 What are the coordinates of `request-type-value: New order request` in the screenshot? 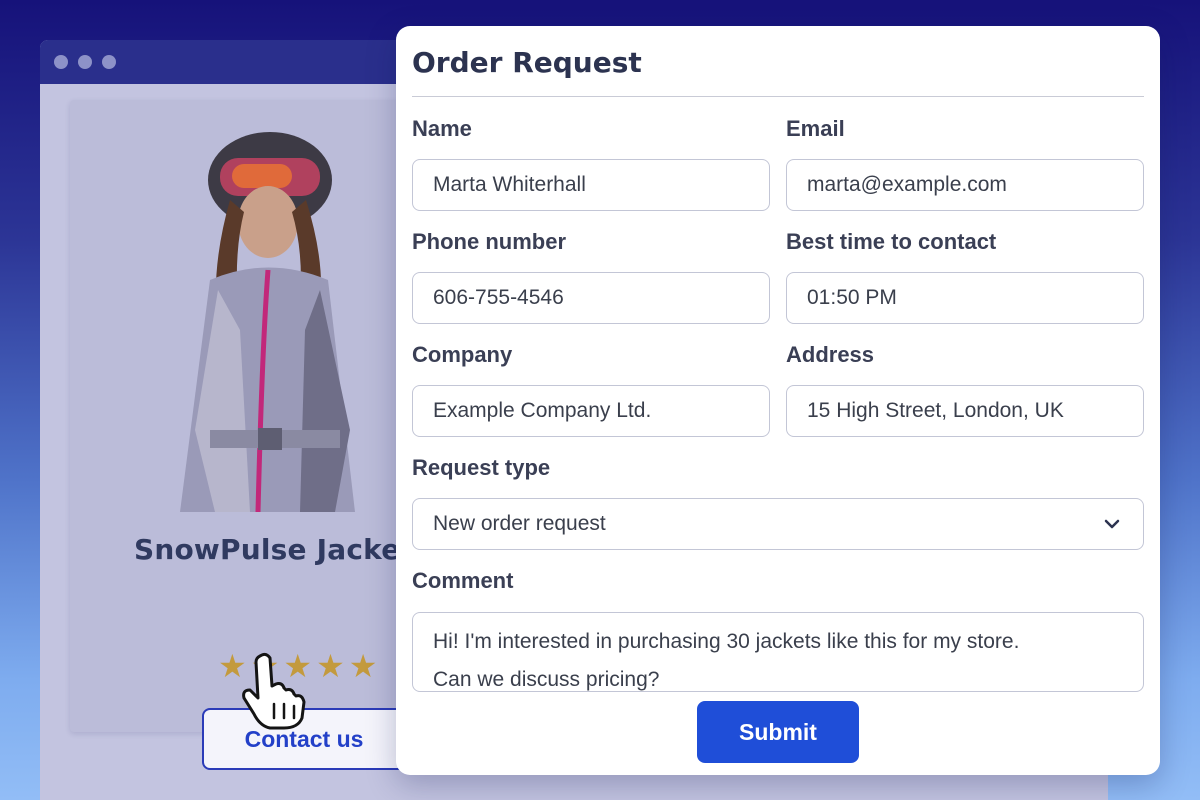 It's located at (519, 523).